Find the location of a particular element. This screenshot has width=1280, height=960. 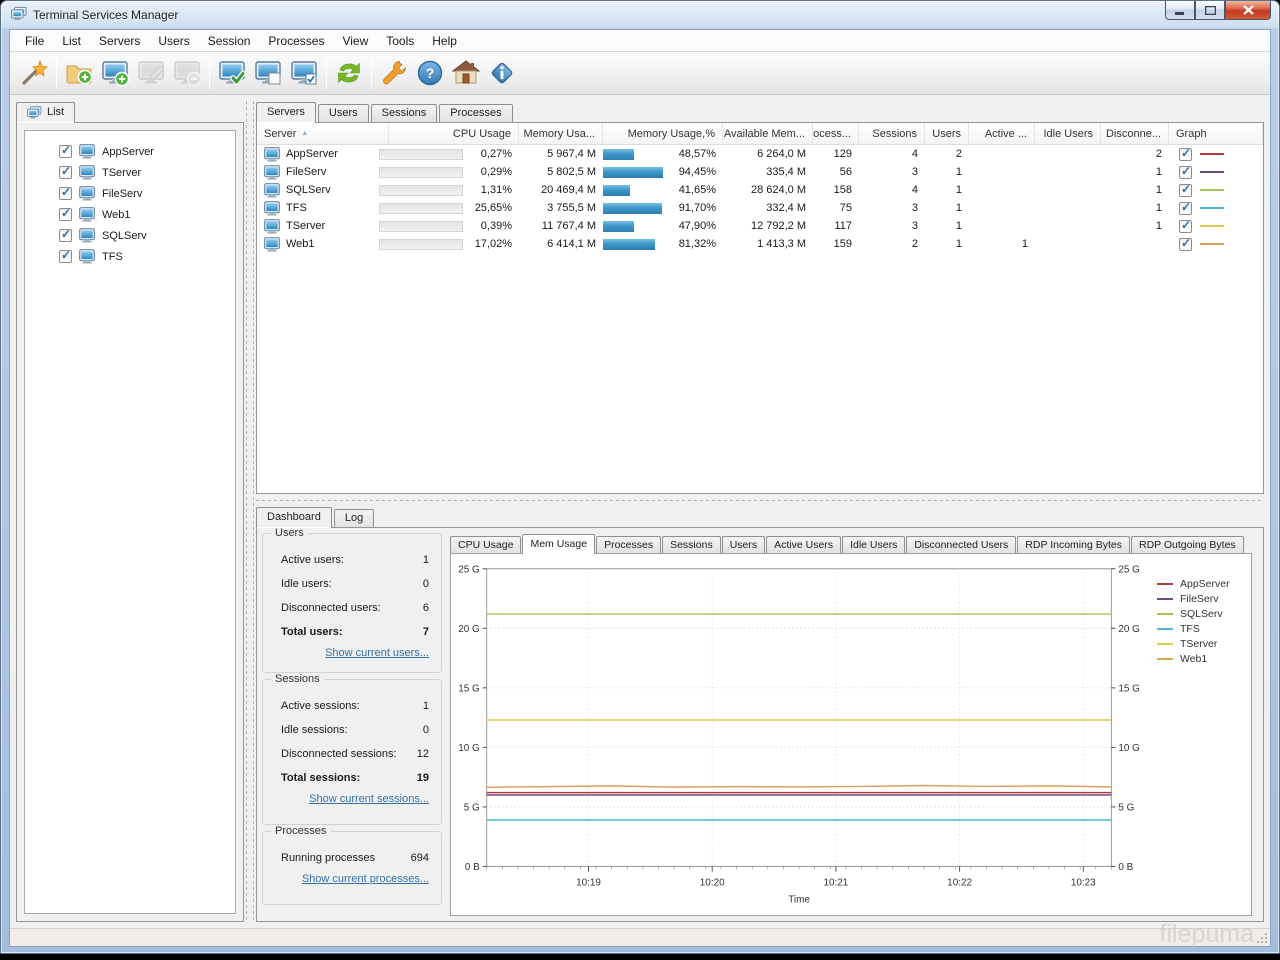

chart-tab-mem-usage: Mem Usage is located at coordinates (559, 544).